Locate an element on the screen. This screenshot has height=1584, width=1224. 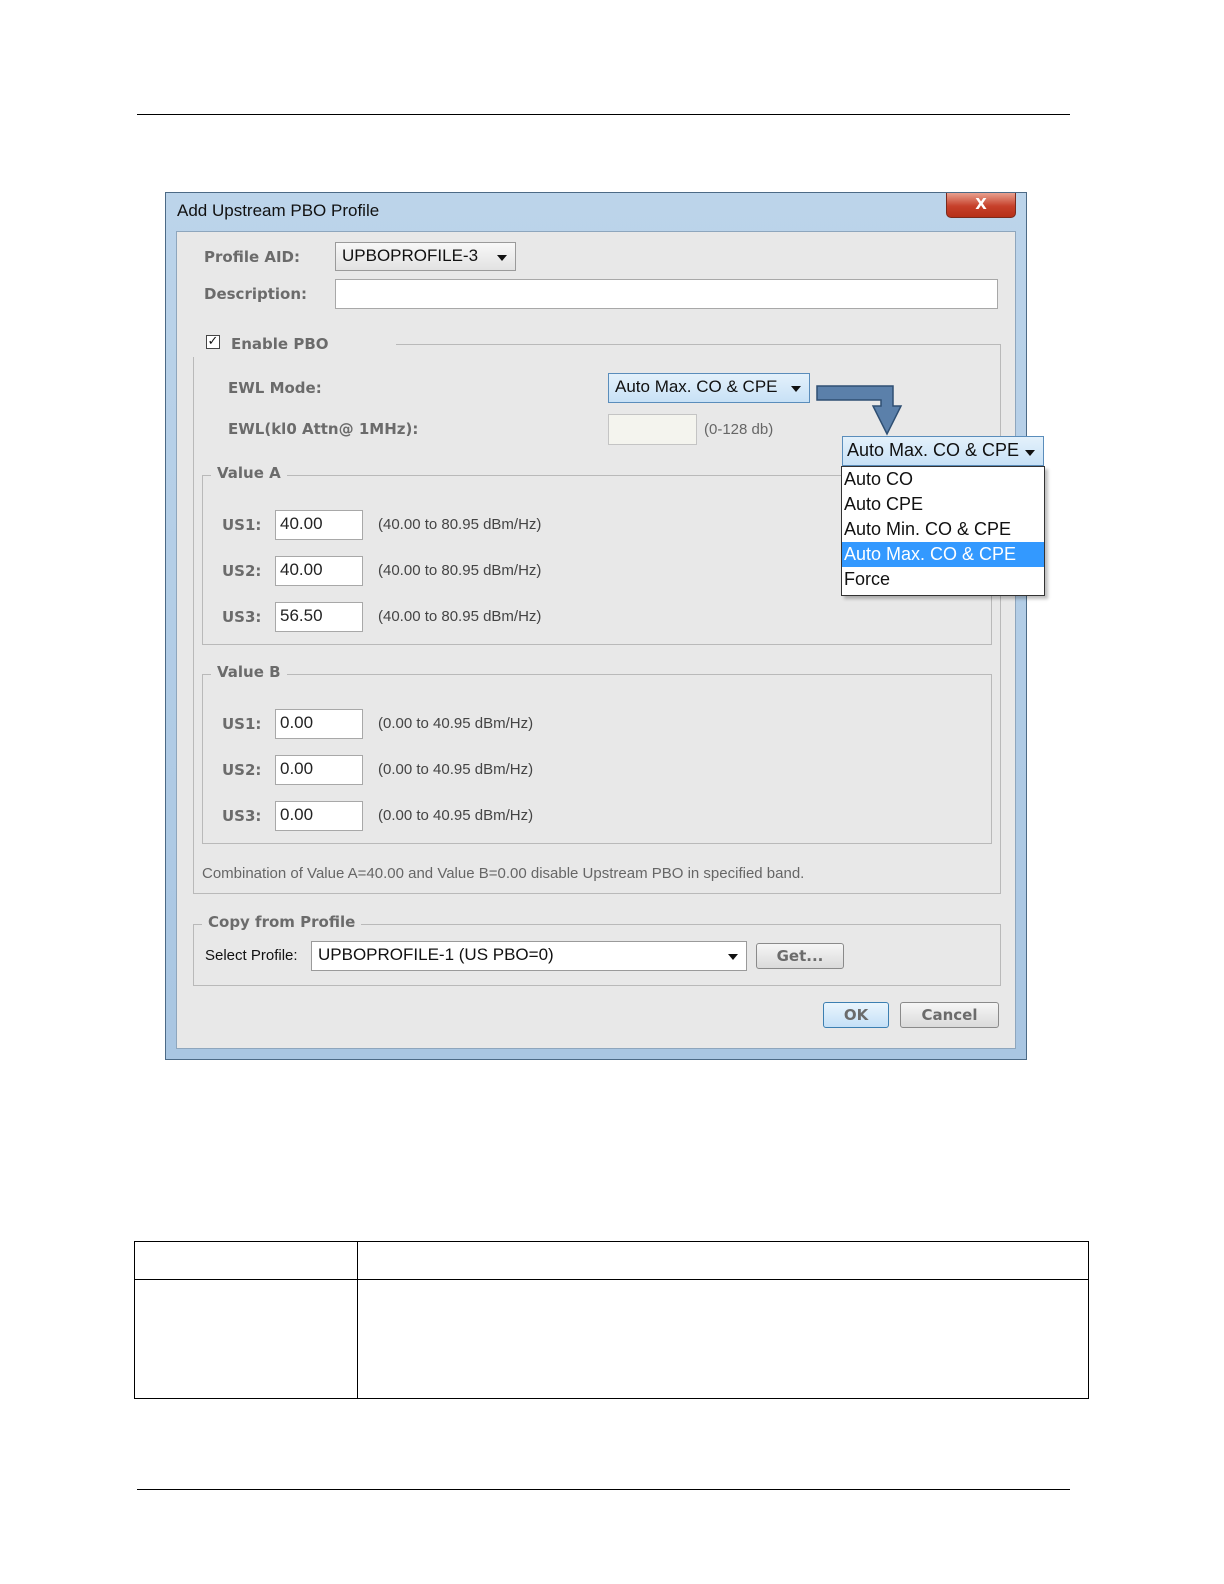
copy-from-profile-title: Copy from Profile is located at coordinates (282, 922).